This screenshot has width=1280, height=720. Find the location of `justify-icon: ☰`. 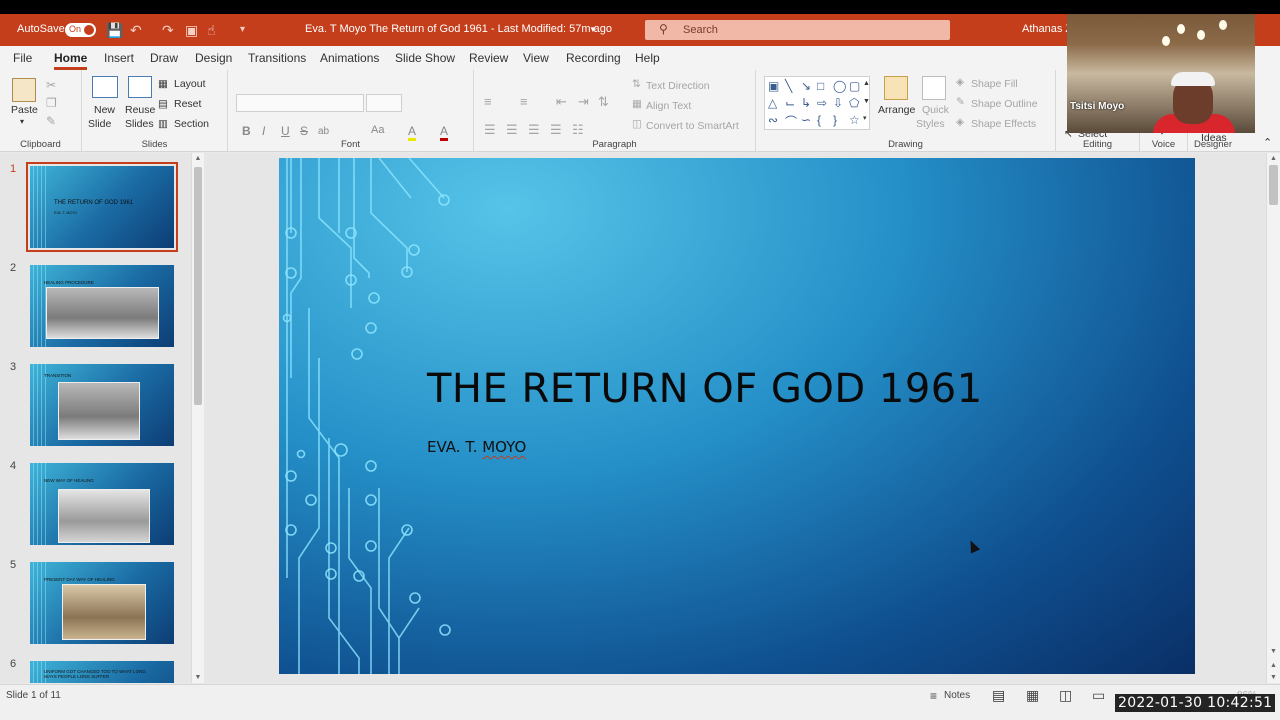

justify-icon: ☰ is located at coordinates (556, 130).